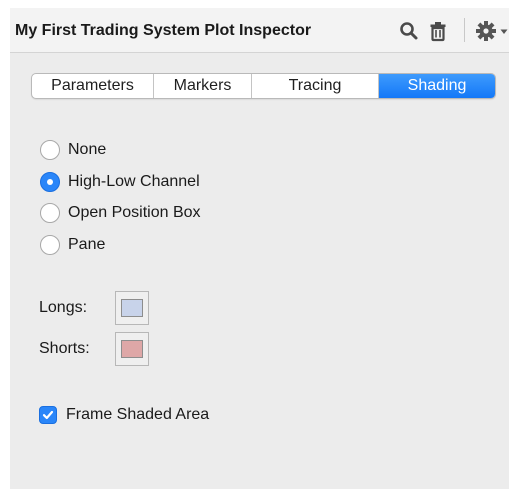 The image size is (509, 489). I want to click on radio-label: Pane, so click(87, 244).